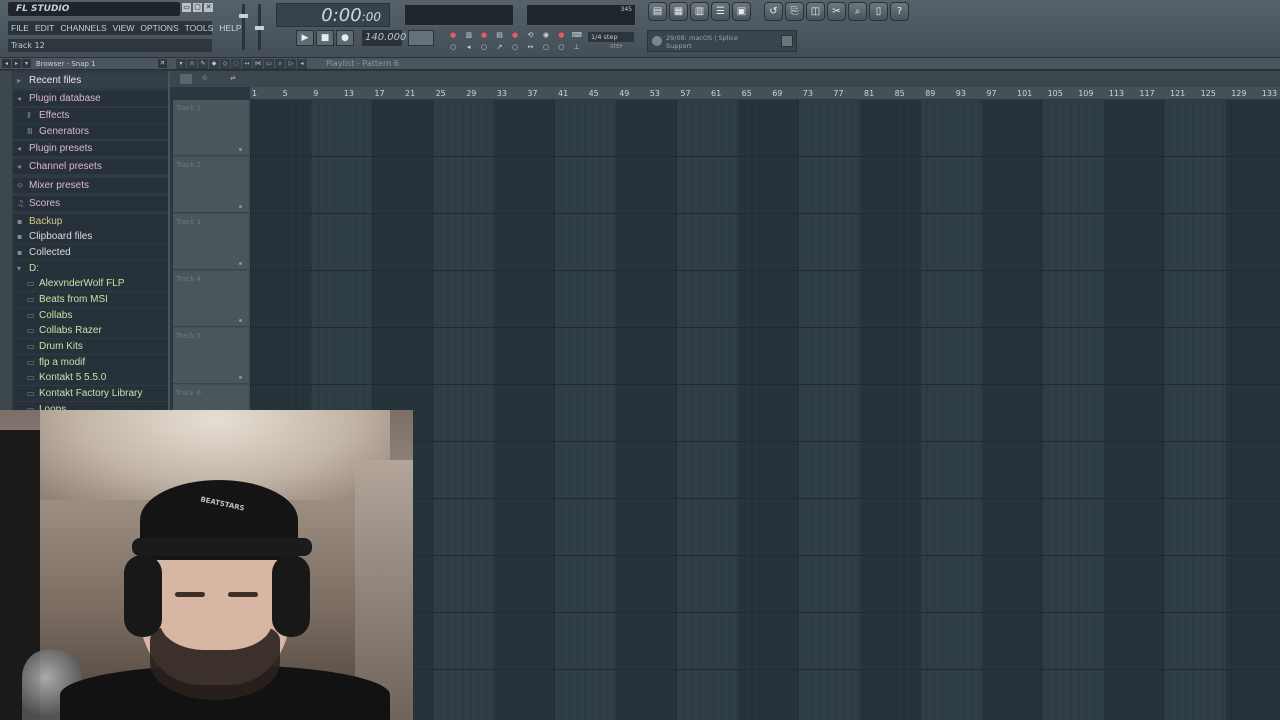 Image resolution: width=1280 pixels, height=720 pixels. Describe the element at coordinates (530, 47) in the screenshot. I see `option-icon: ↔` at that location.